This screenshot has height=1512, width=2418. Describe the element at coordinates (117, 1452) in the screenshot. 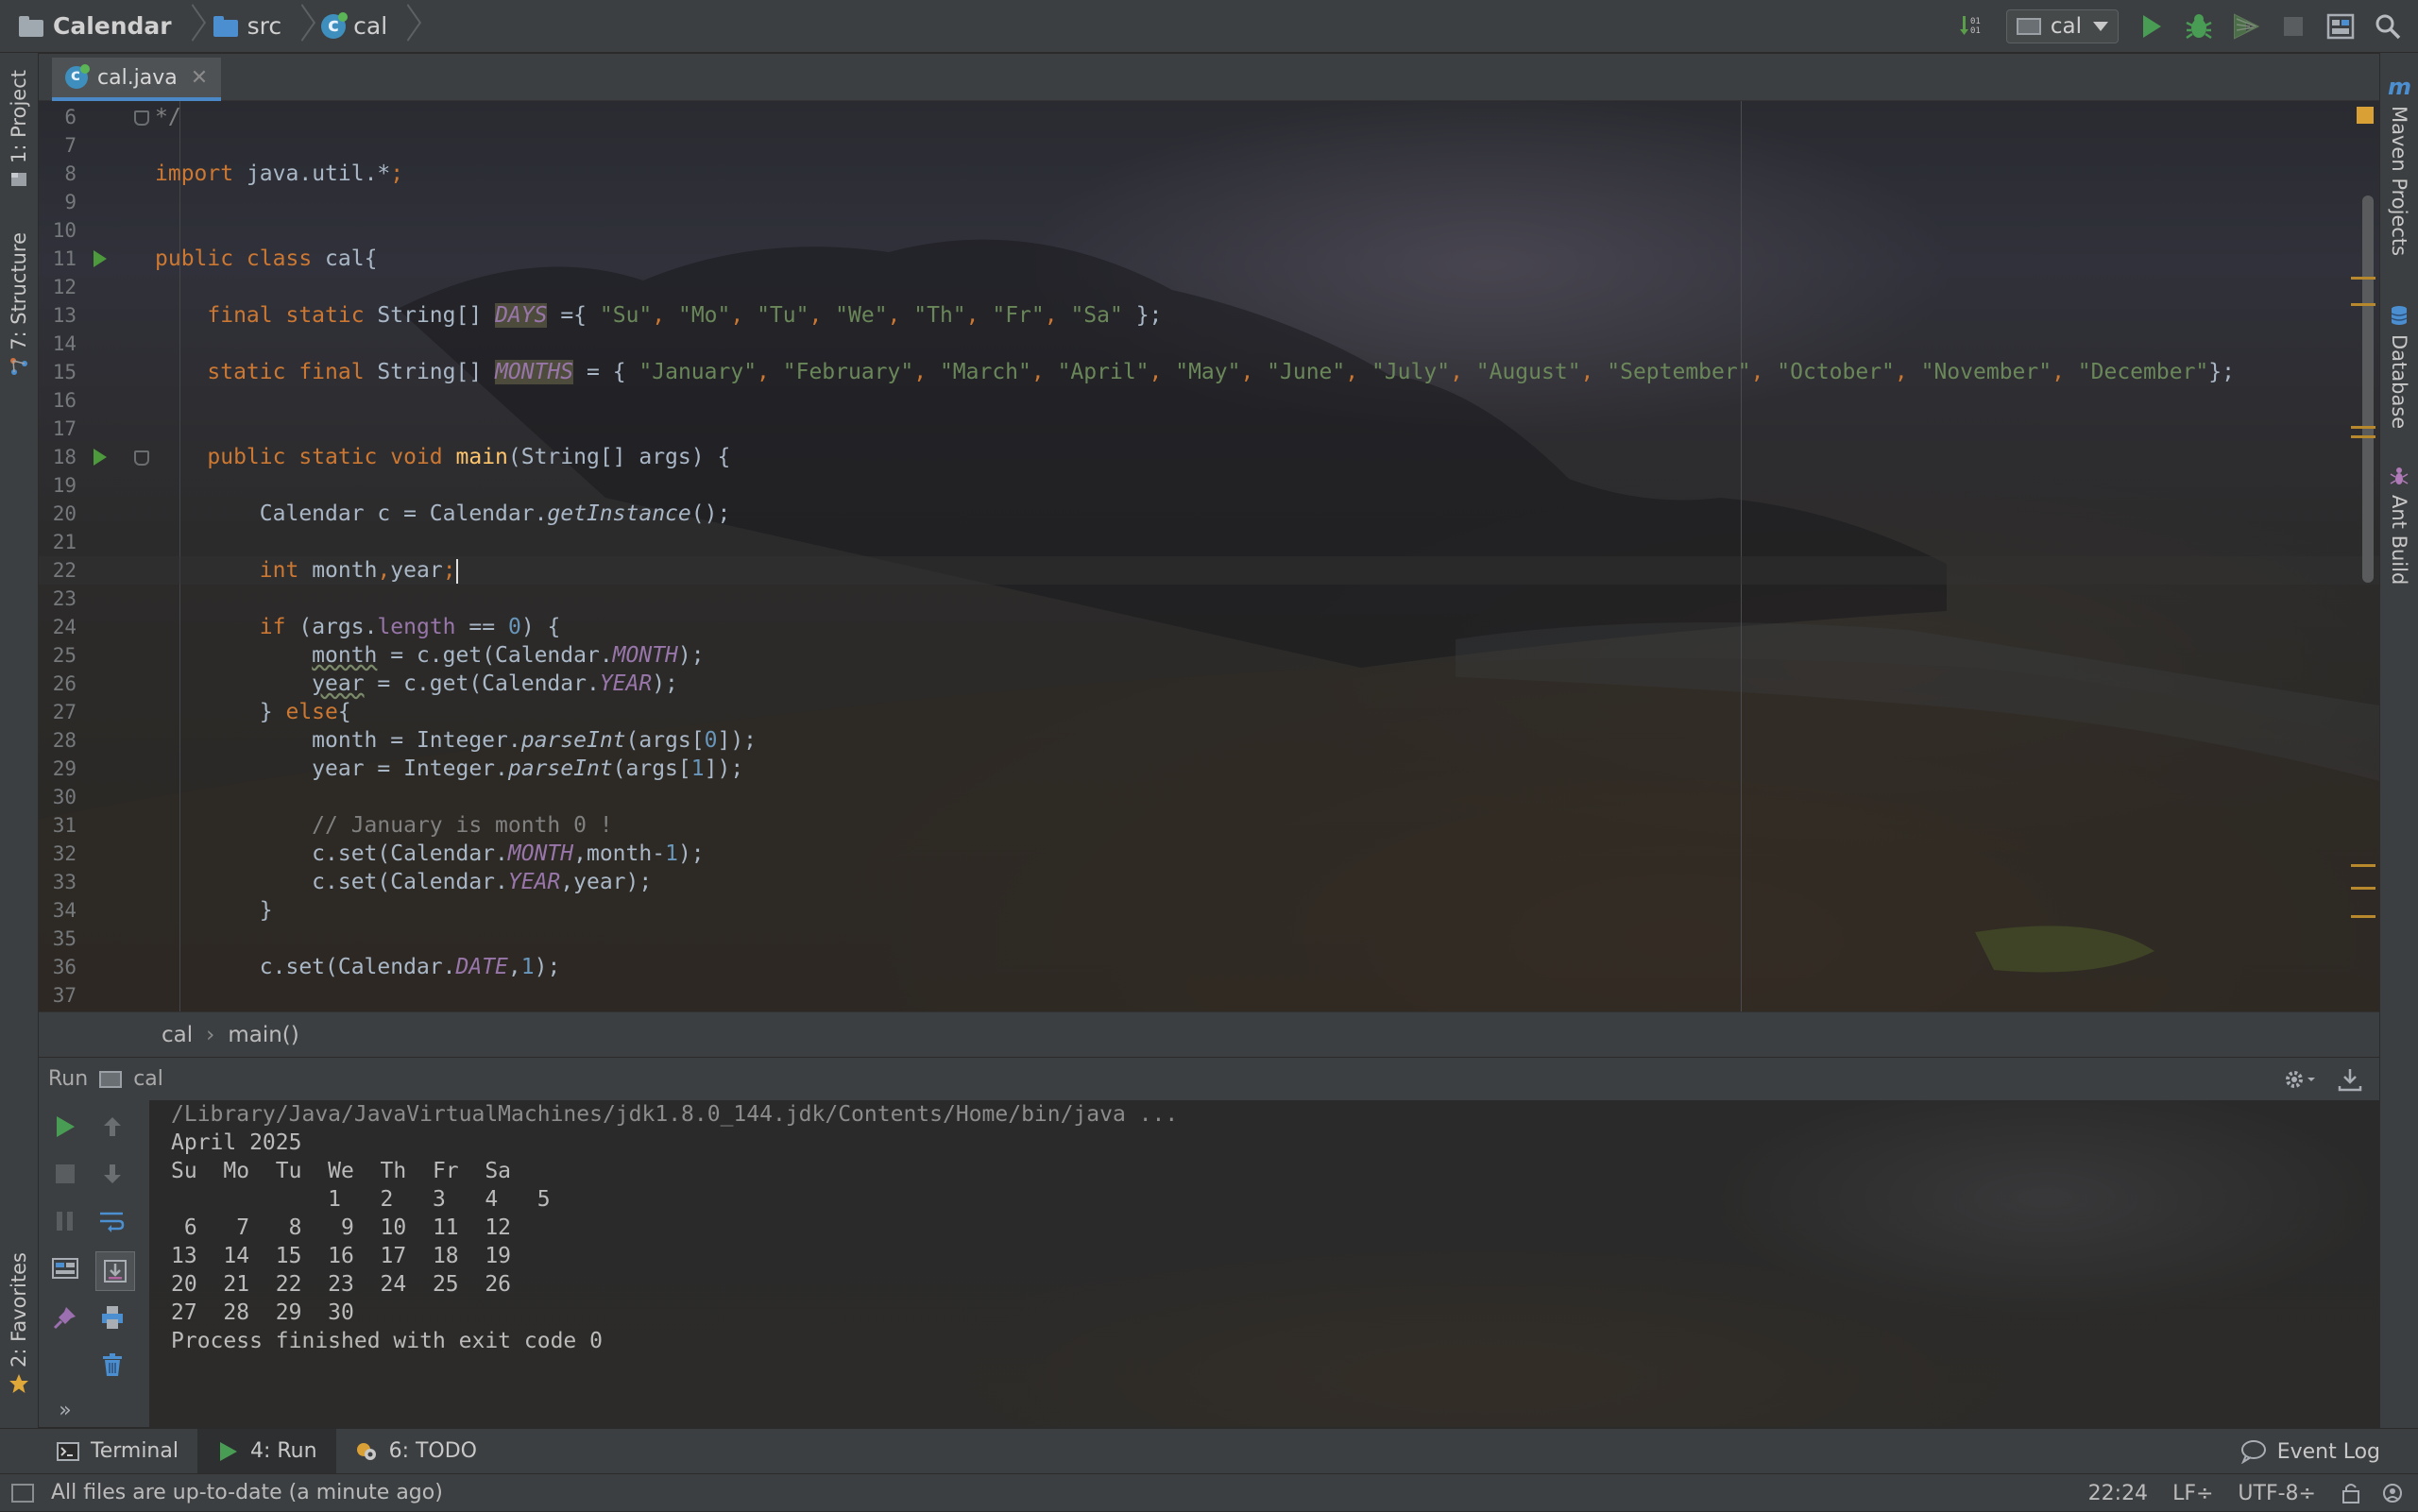

I see `terminal-tab: Terminal` at that location.